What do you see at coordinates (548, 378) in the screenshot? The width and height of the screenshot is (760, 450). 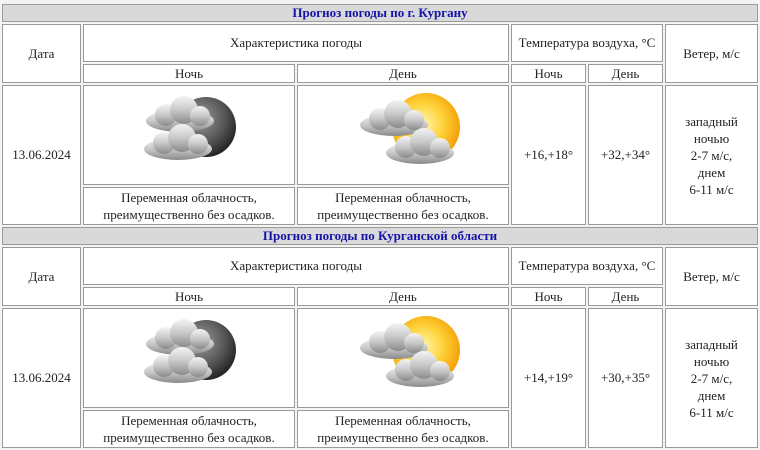 I see `temp-night-value: +14,+19°` at bounding box center [548, 378].